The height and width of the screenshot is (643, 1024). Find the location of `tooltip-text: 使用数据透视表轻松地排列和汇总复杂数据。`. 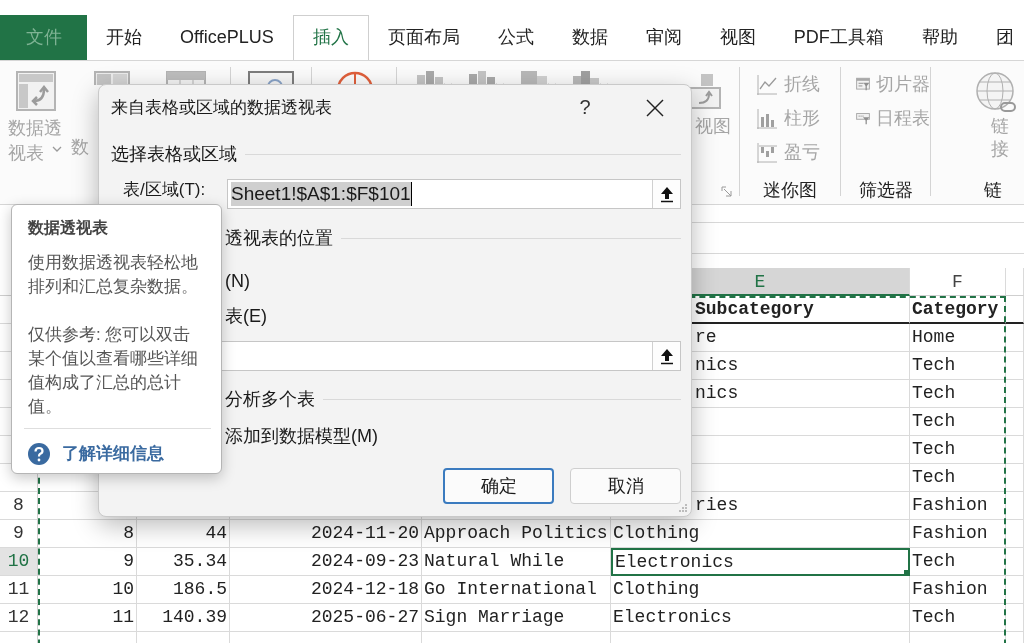

tooltip-text: 使用数据透视表轻松地排列和汇总复杂数据。 is located at coordinates (113, 275).